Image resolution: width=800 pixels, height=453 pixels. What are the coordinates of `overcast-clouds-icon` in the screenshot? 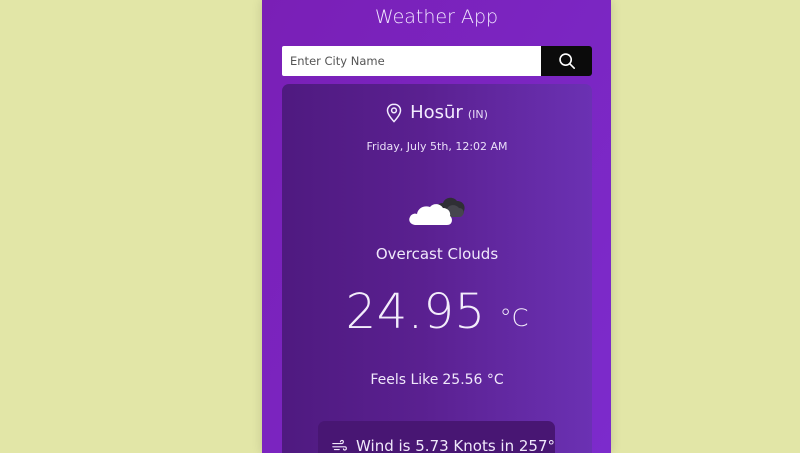 It's located at (437, 211).